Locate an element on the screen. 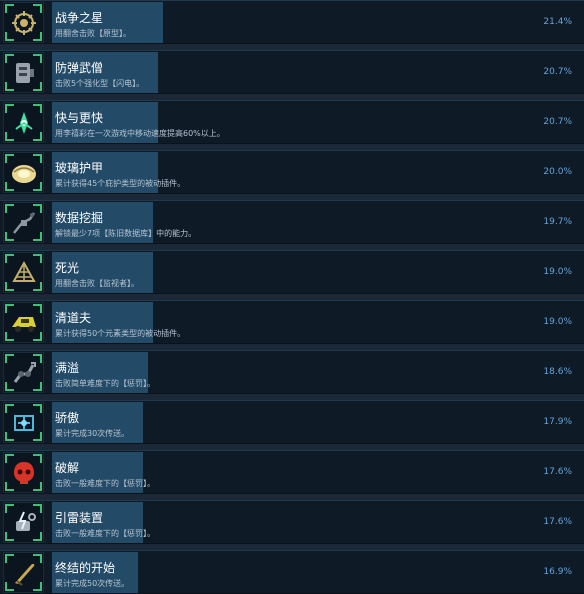  achievement-description: 累计完成30次传送。 is located at coordinates (92, 433).